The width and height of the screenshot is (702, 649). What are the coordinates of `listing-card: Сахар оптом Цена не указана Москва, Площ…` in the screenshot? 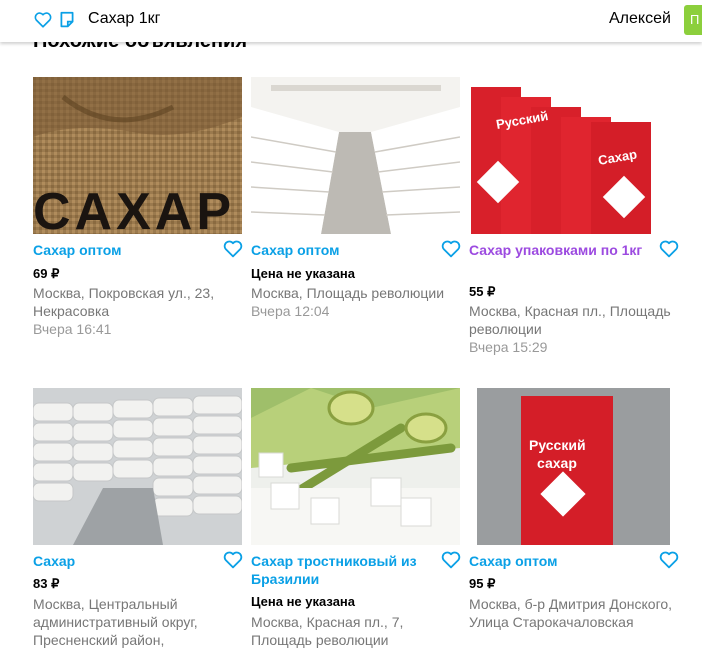 It's located at (356, 198).